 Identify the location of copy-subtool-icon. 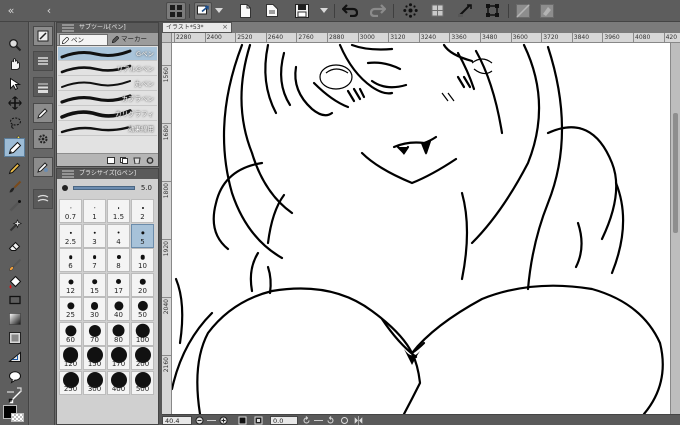
(124, 160).